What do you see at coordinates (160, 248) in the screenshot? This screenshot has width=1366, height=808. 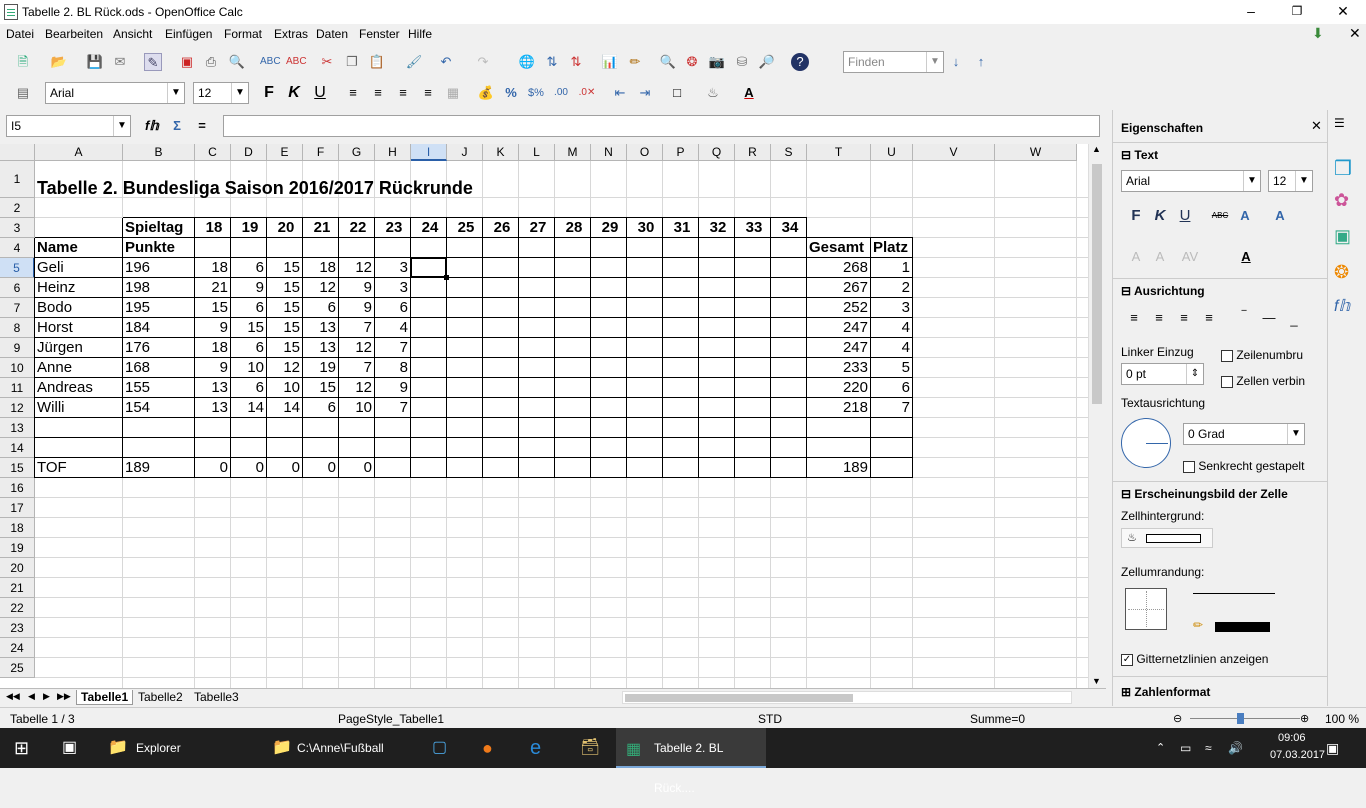 I see `header-punkte: Punkte` at bounding box center [160, 248].